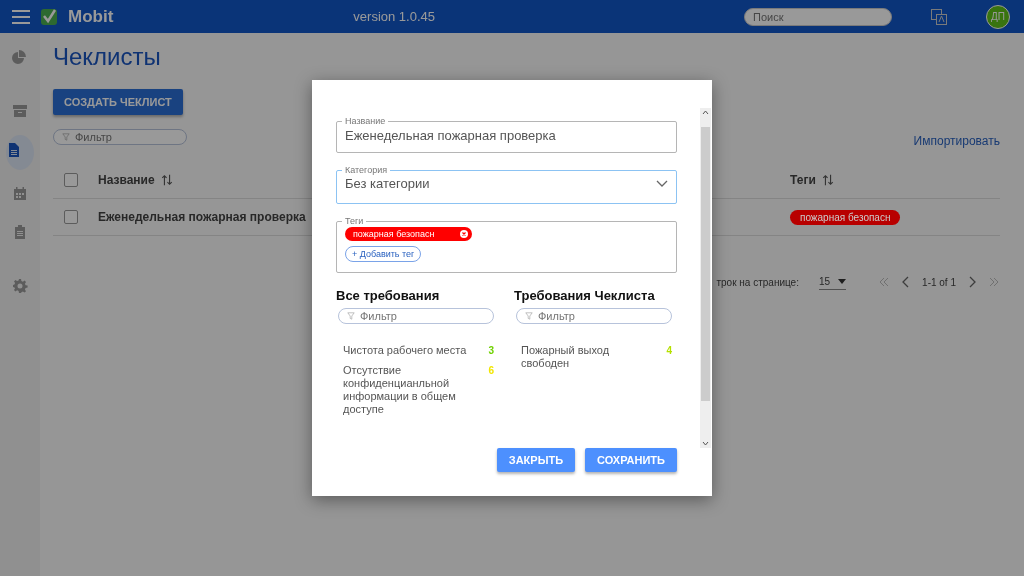 The height and width of the screenshot is (576, 1024). What do you see at coordinates (491, 350) in the screenshot?
I see `count-label: 3` at bounding box center [491, 350].